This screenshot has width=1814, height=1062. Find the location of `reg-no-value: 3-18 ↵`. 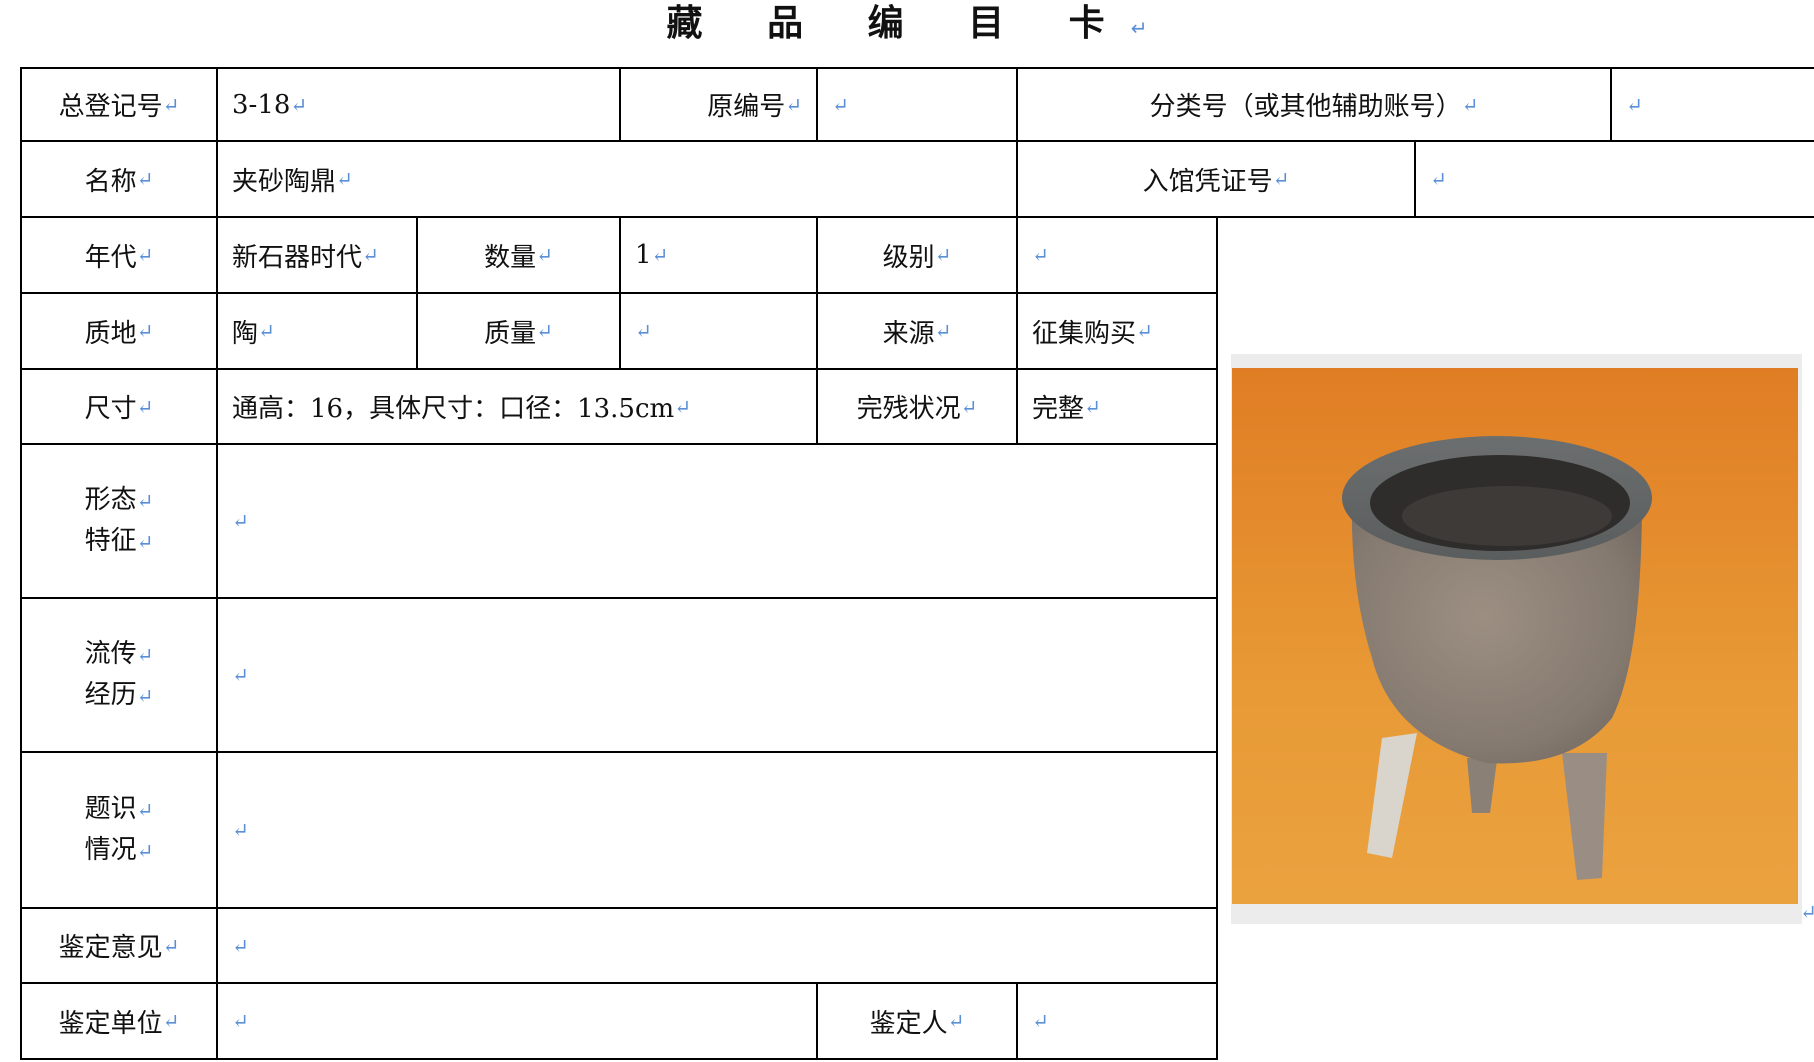

reg-no-value: 3-18 ↵ is located at coordinates (418, 104).